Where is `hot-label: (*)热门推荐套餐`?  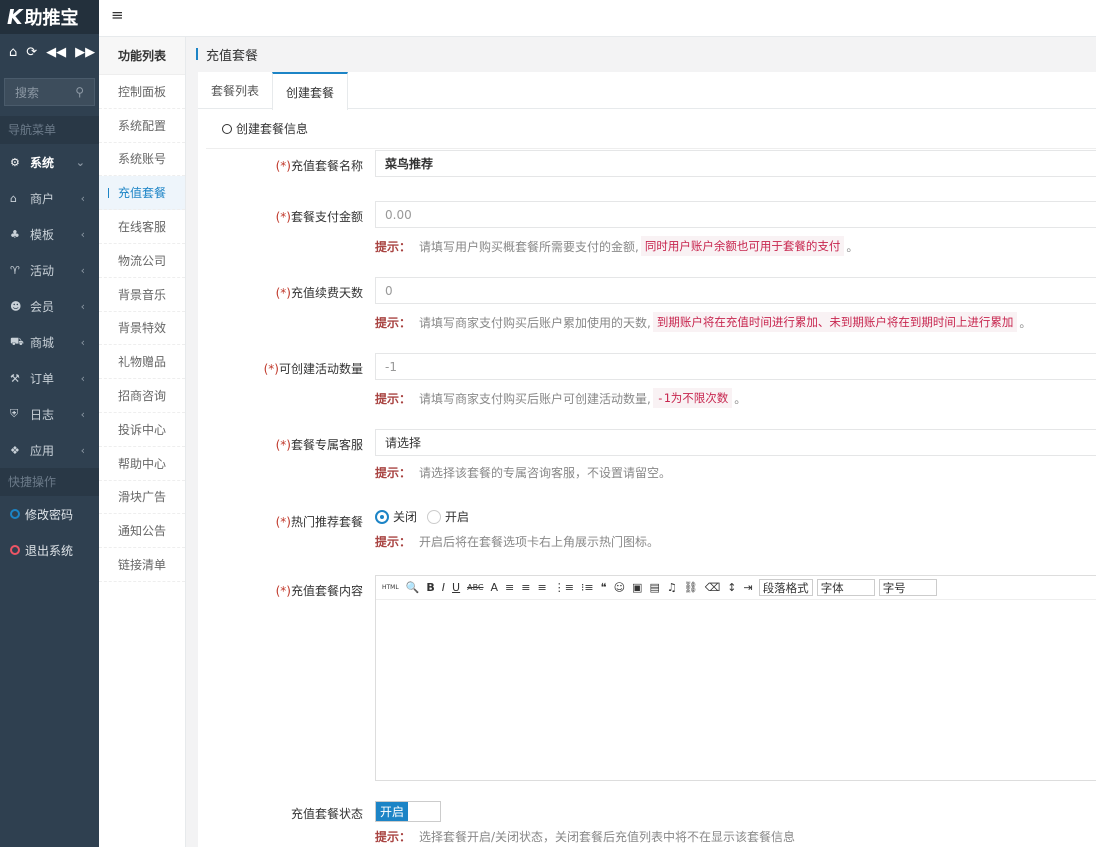
hot-label: (*)热门推荐套餐 is located at coordinates (319, 522).